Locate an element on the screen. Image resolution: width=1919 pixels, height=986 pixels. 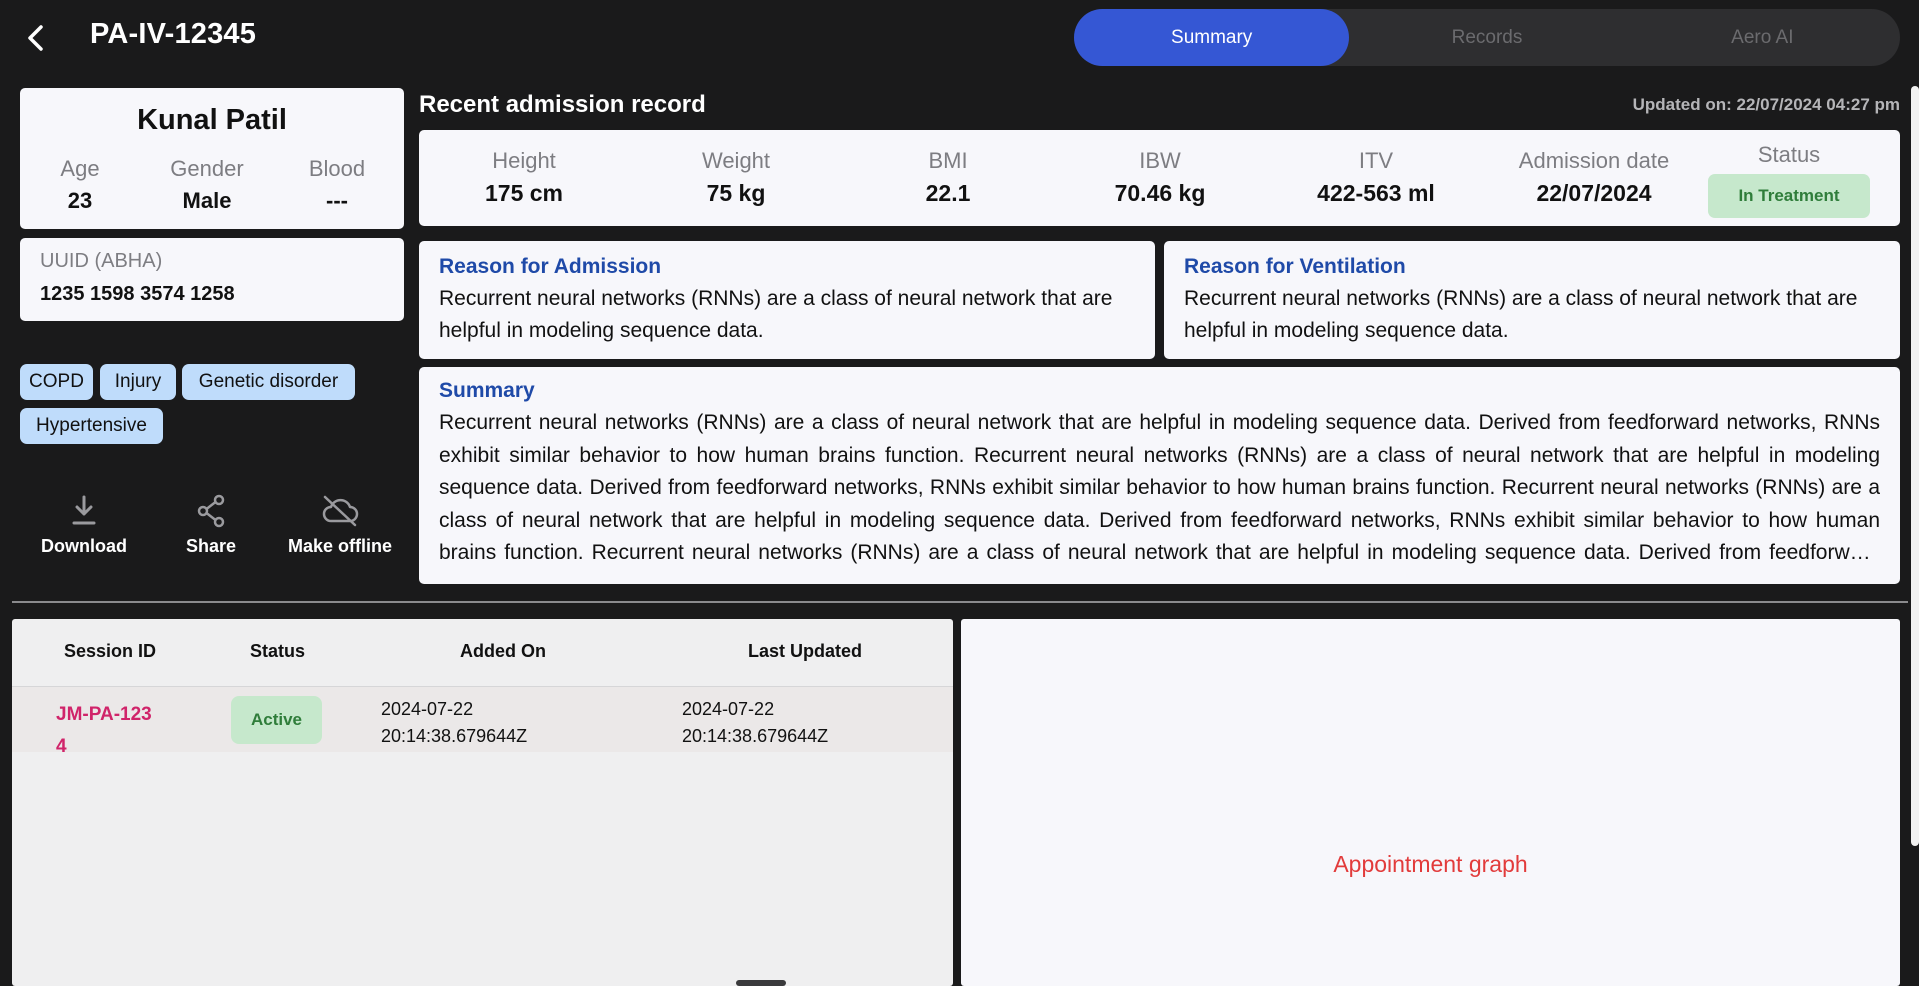
page-scrollbar is located at coordinates (1915, 466).